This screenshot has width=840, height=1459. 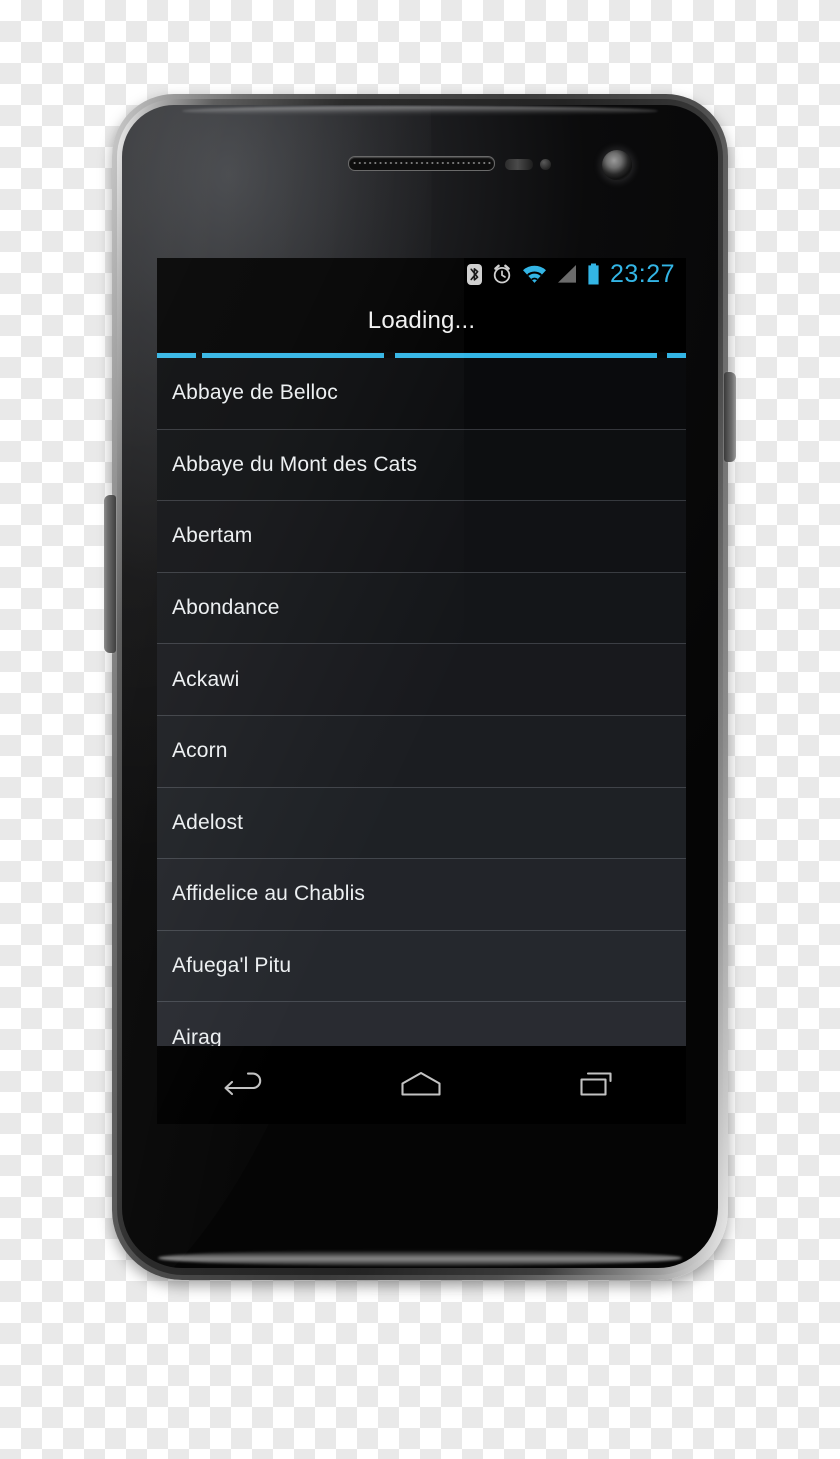 I want to click on list-item-label: Ackawi, so click(x=206, y=679).